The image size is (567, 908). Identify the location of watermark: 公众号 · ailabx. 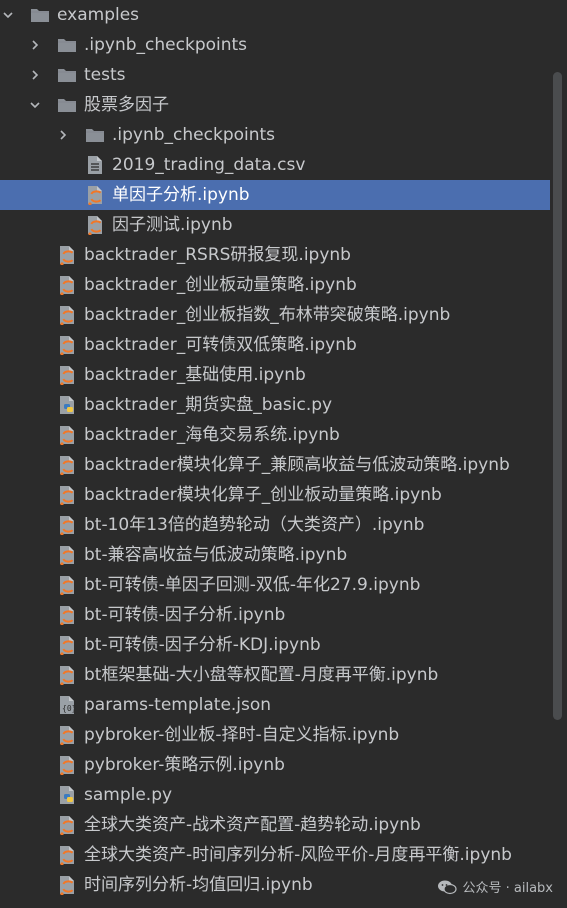
(495, 886).